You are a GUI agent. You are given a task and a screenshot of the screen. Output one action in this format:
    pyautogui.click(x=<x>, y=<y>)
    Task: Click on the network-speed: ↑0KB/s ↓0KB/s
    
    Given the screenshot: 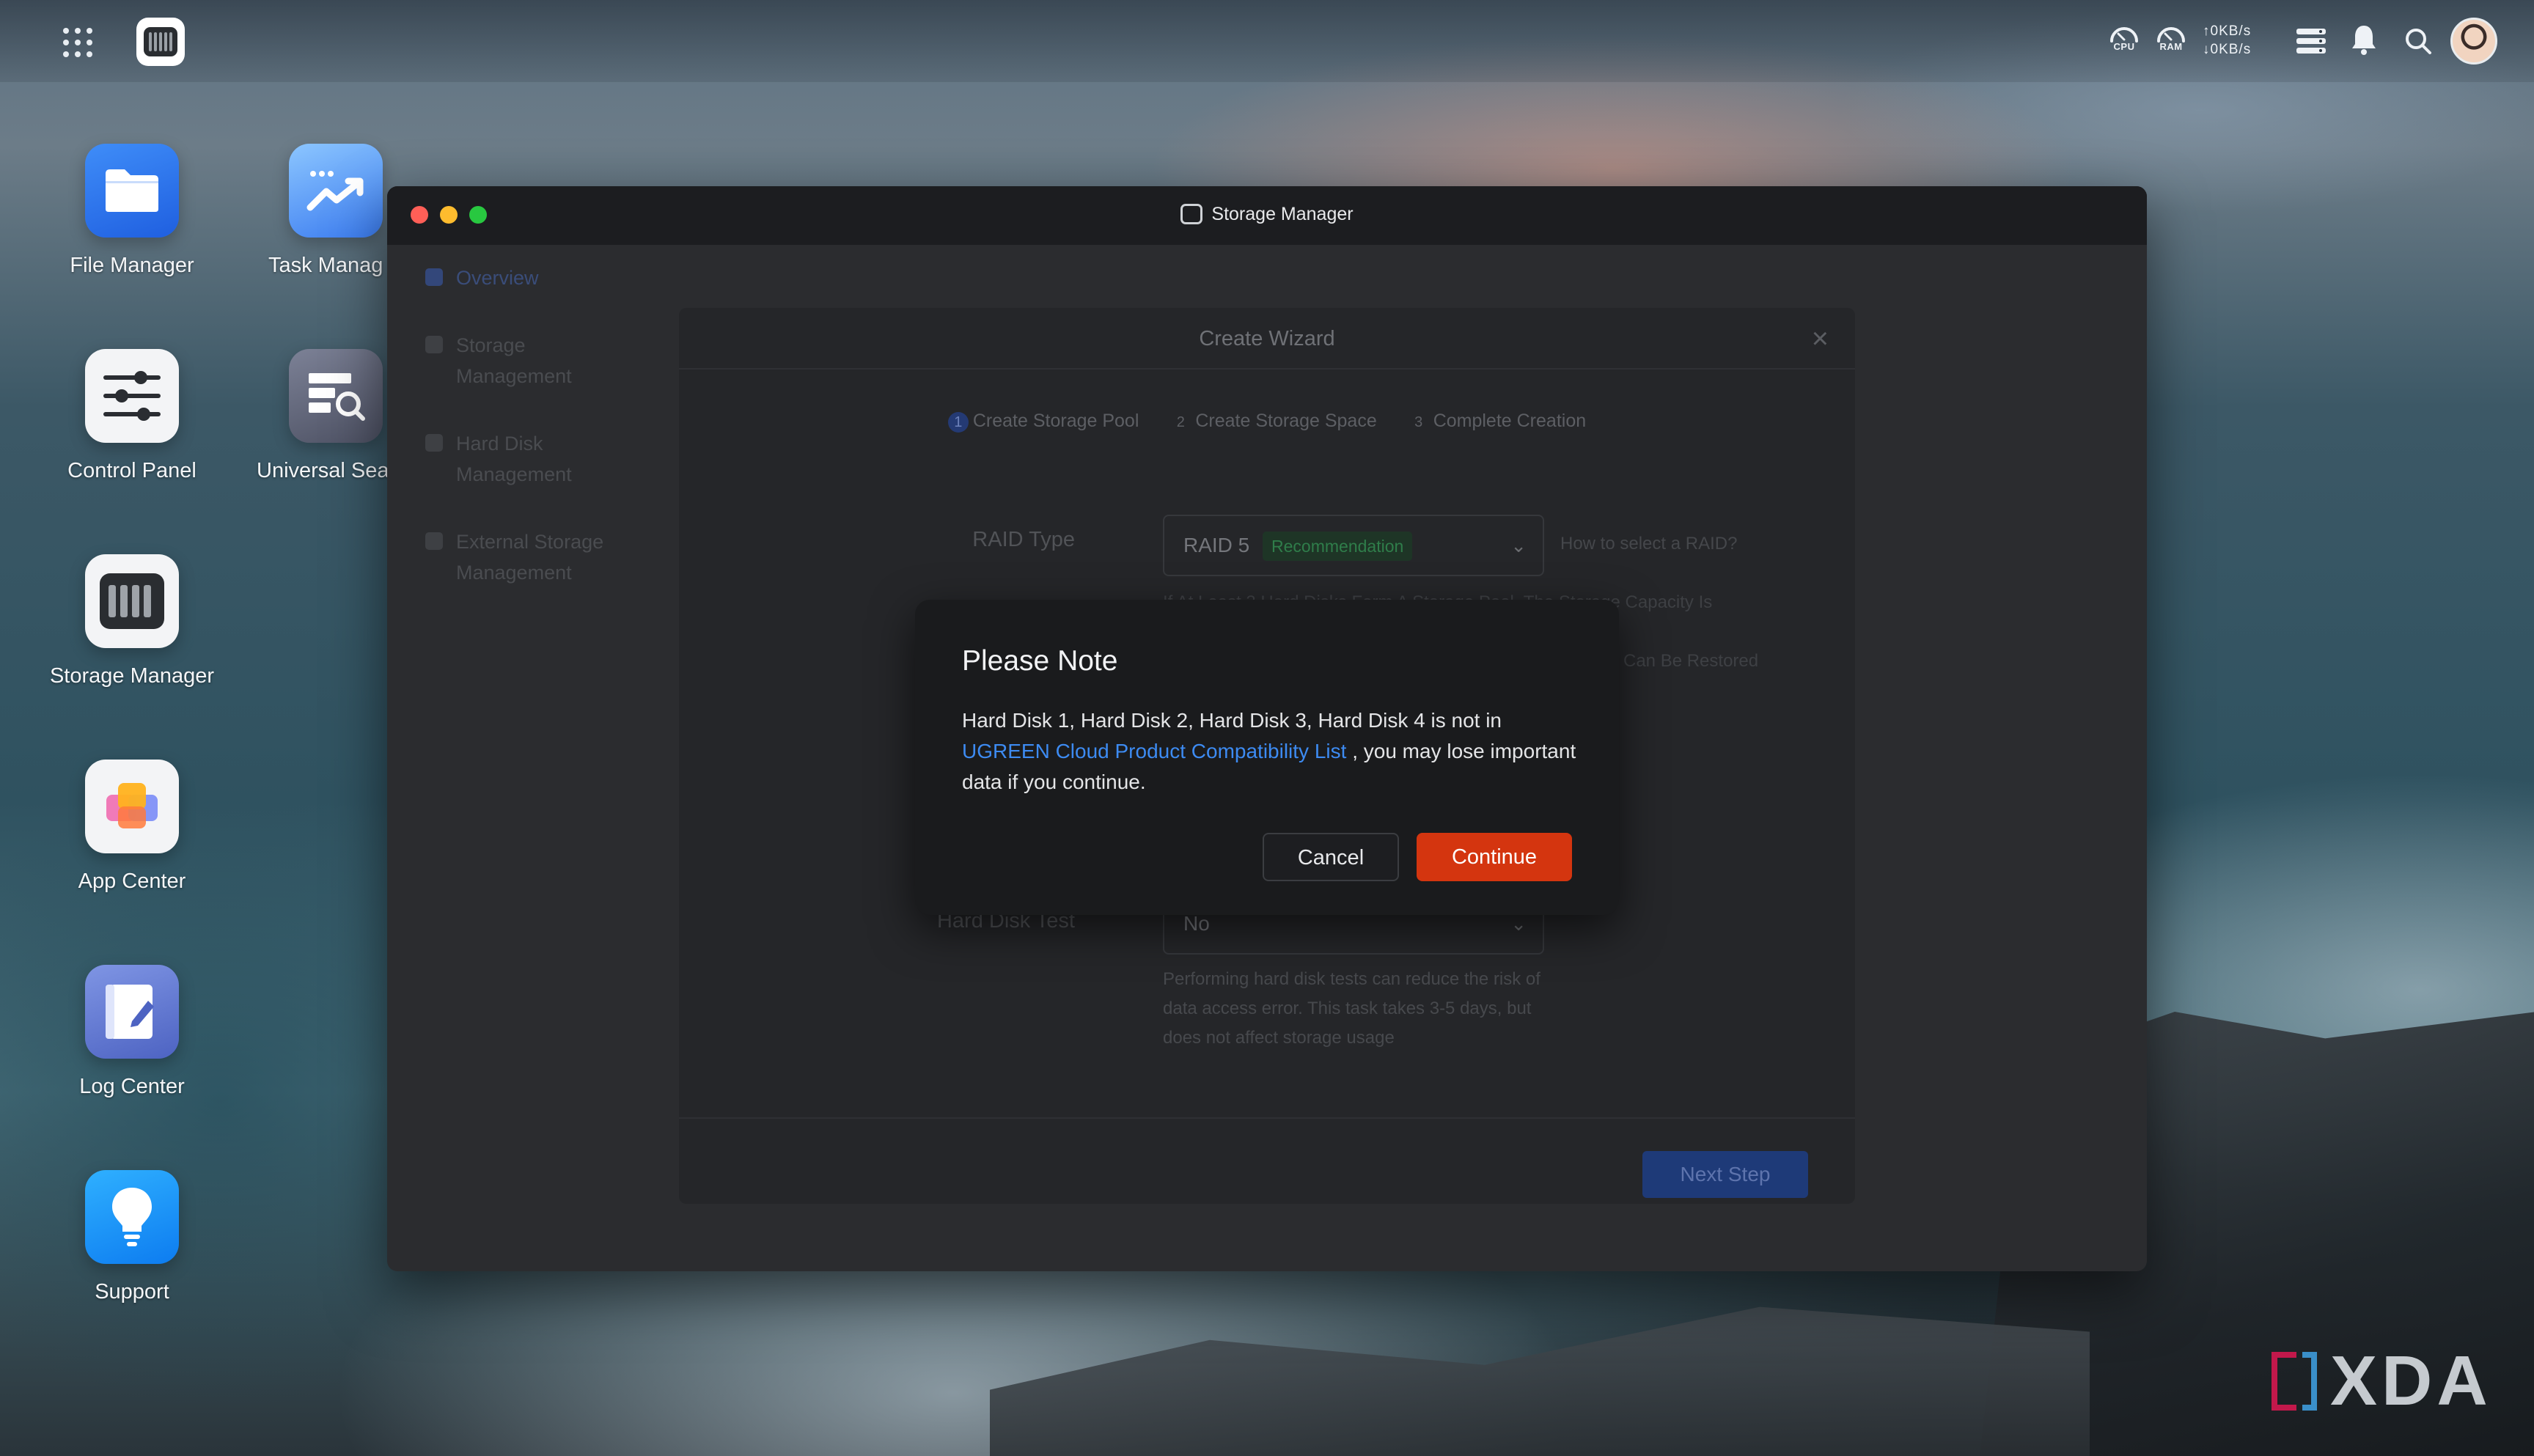 What is the action you would take?
    pyautogui.click(x=2227, y=40)
    